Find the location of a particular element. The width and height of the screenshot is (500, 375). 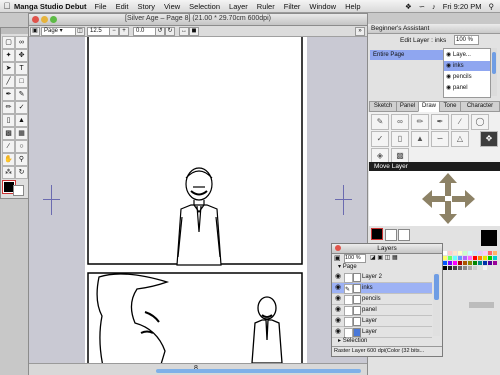

fit-page-button: ◫ is located at coordinates (80, 31).